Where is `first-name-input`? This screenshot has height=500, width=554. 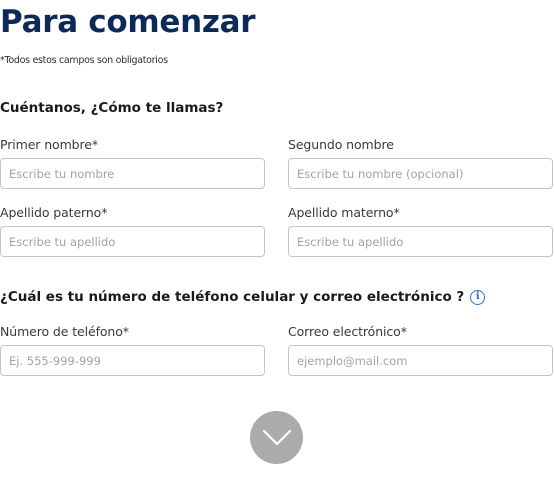 first-name-input is located at coordinates (132, 173).